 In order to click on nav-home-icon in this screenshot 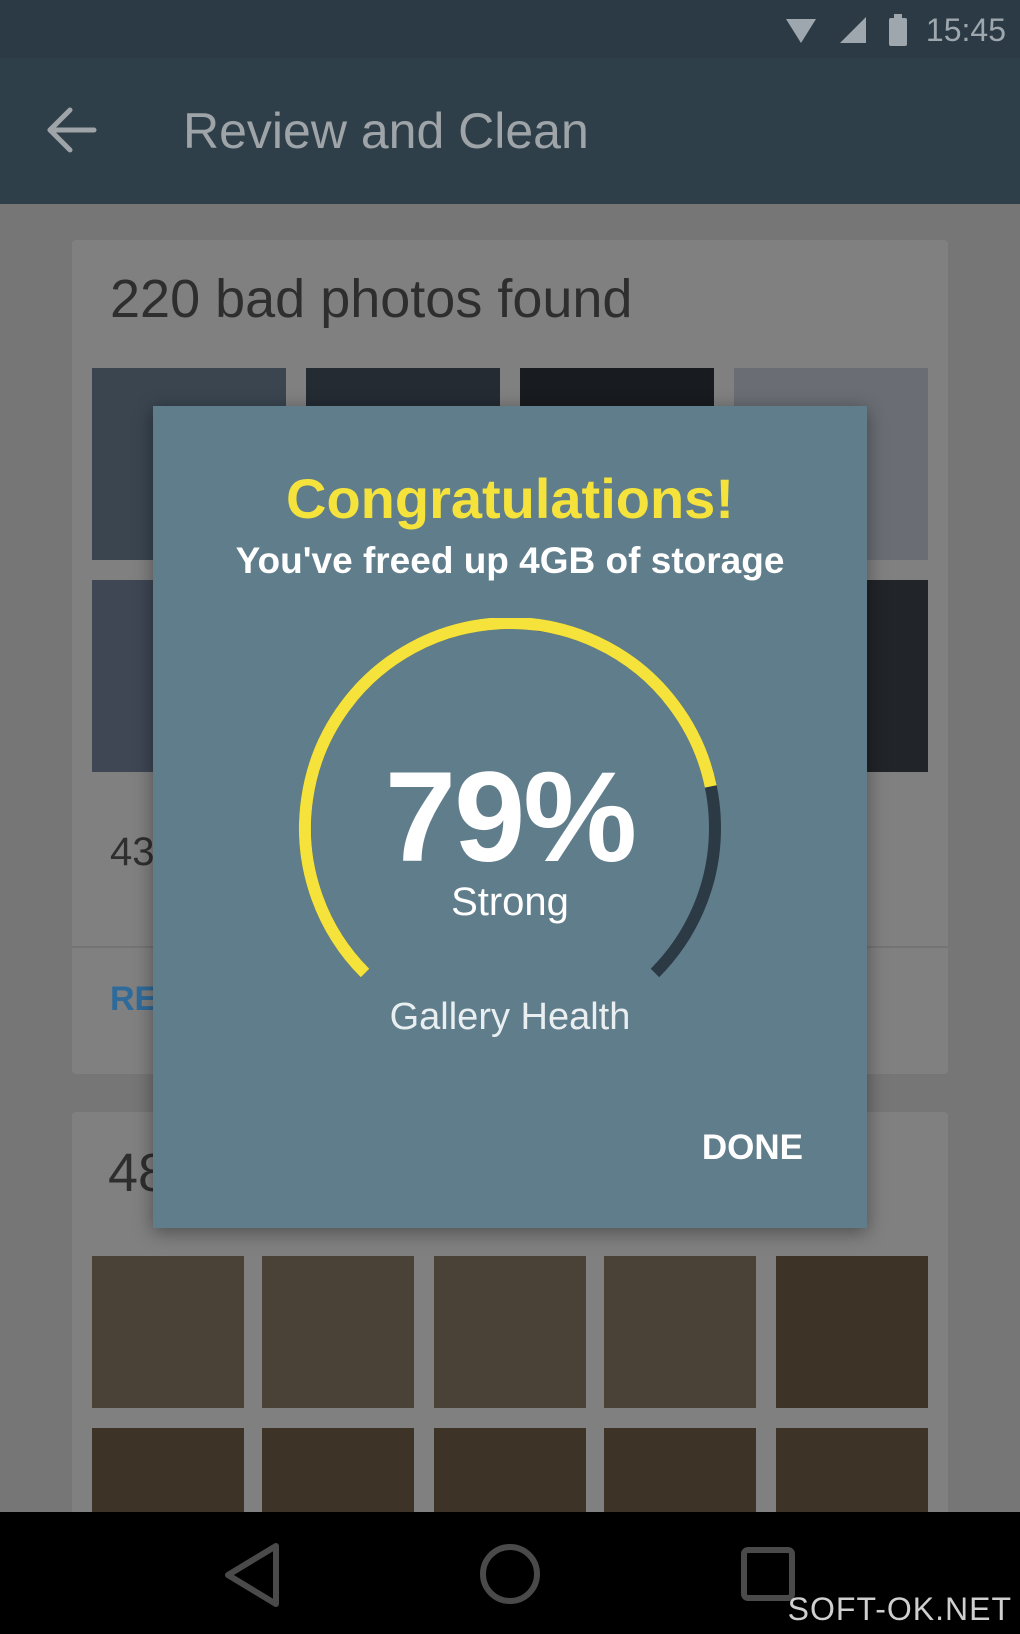, I will do `click(510, 1574)`.